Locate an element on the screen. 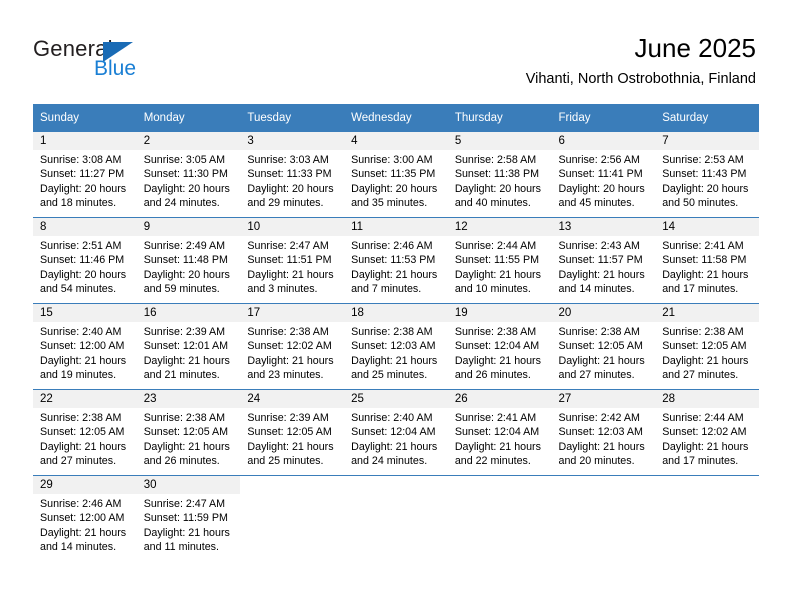  day-number: 18 is located at coordinates (357, 313).